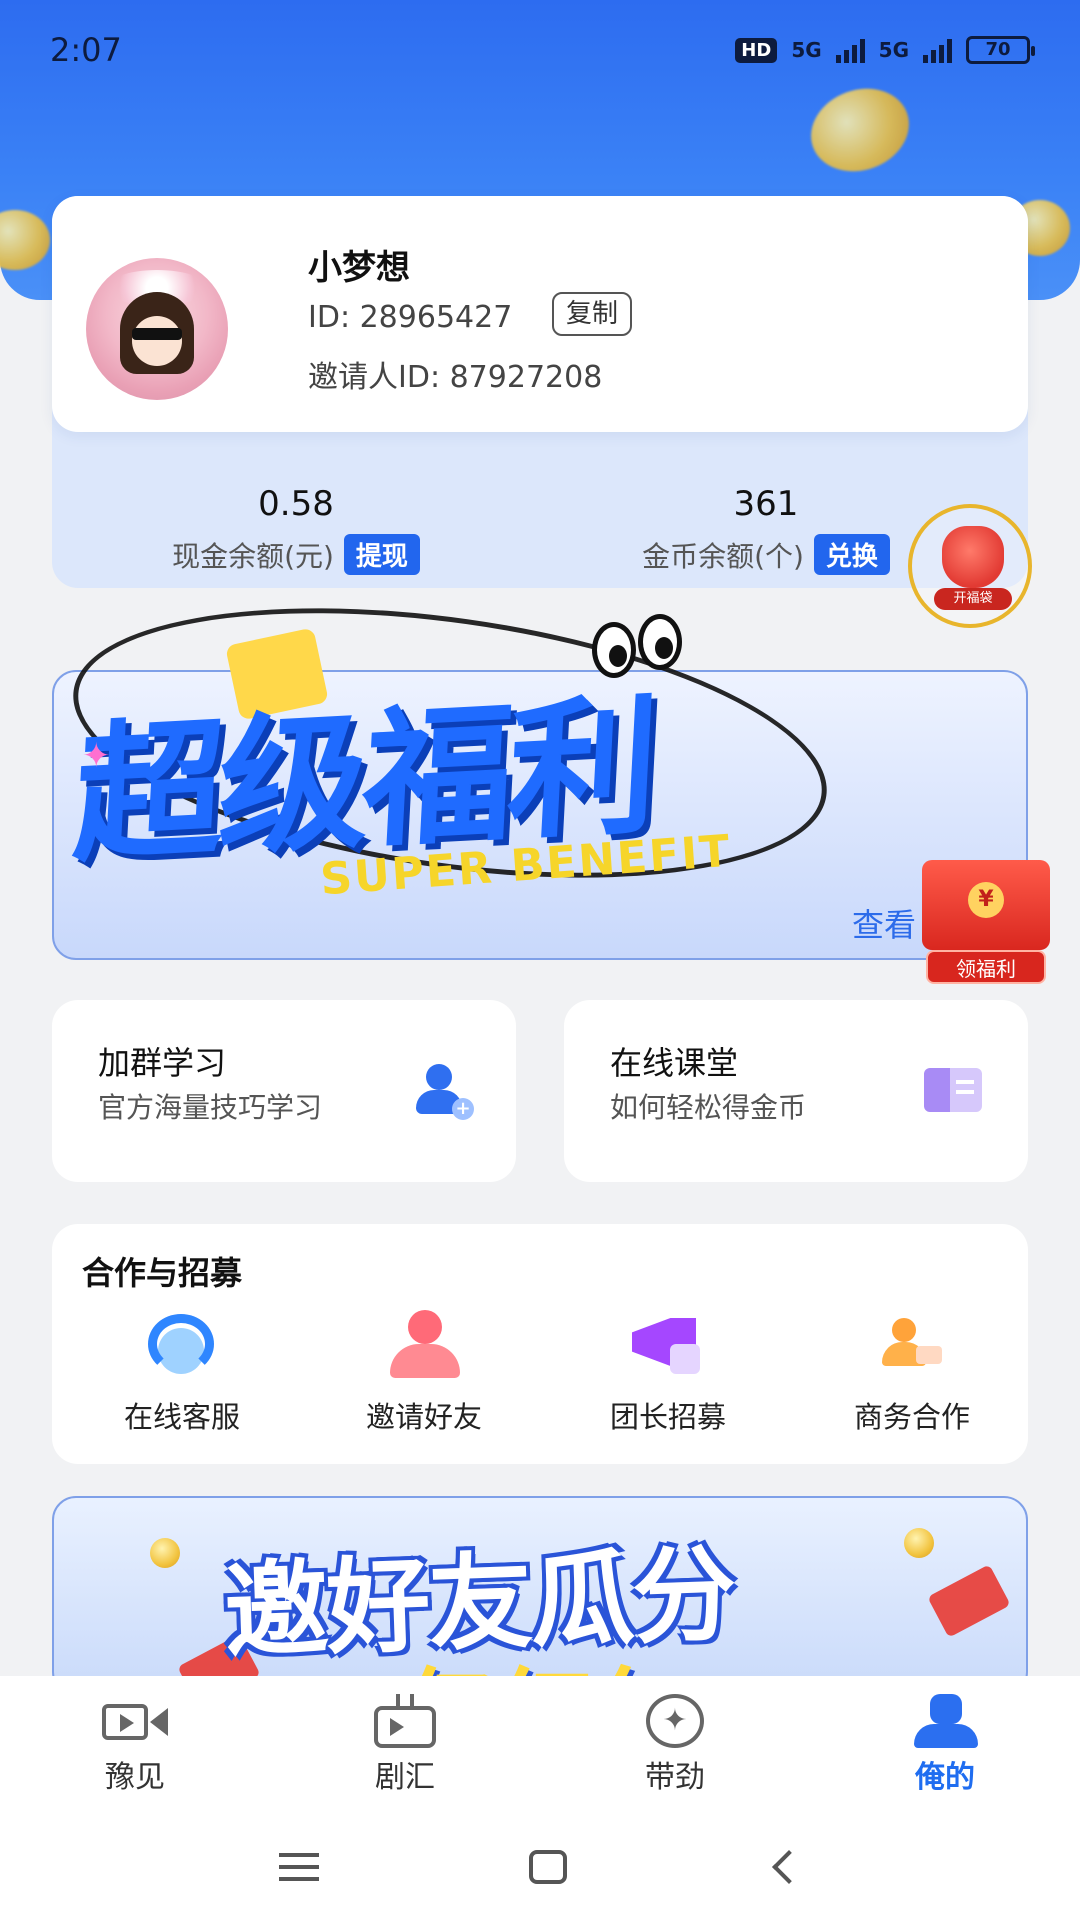 This screenshot has width=1080, height=1920. Describe the element at coordinates (708, 1107) in the screenshot. I see `online-class-subtitle: 如何轻松得金币` at that location.